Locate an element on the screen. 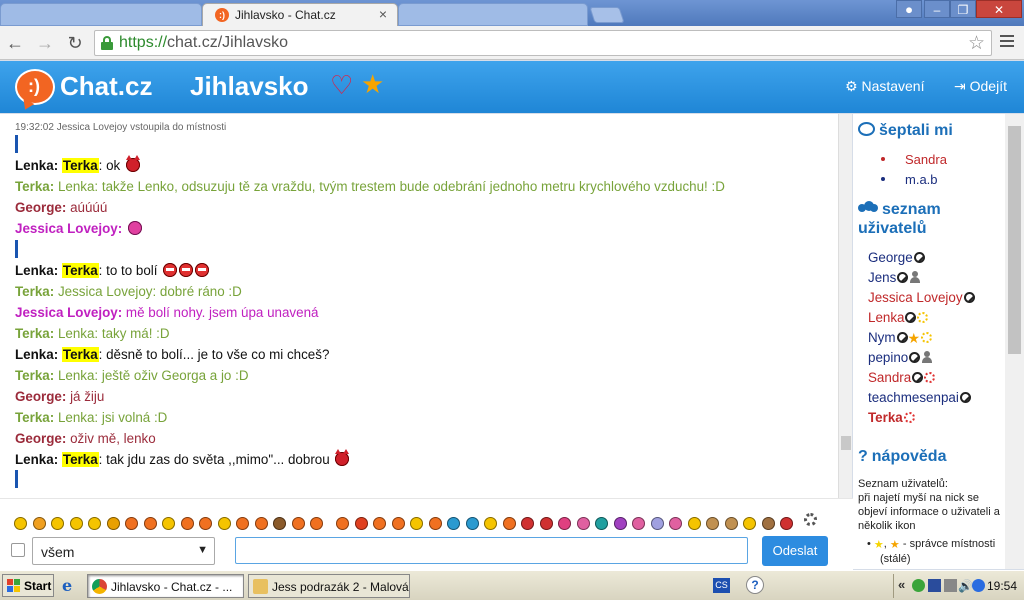  windows-flag-icon is located at coordinates (14, 586).